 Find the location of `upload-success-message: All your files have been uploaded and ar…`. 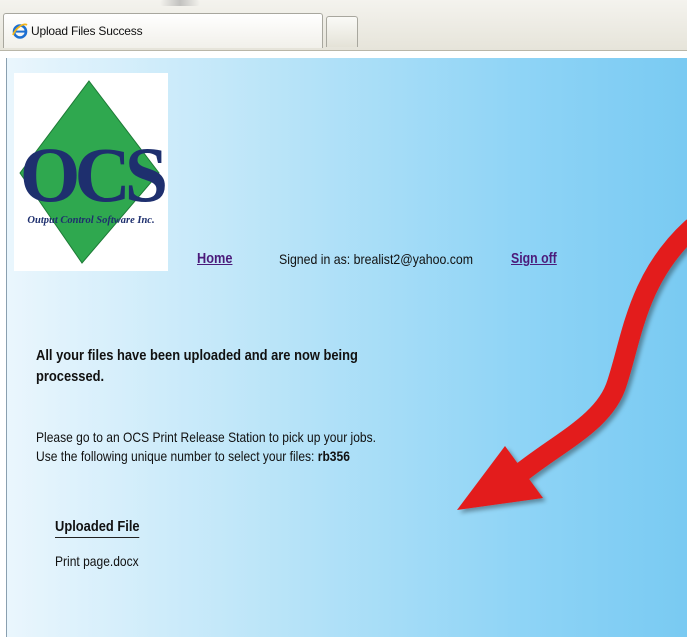

upload-success-message: All your files have been uploaded and ar… is located at coordinates (199, 366).